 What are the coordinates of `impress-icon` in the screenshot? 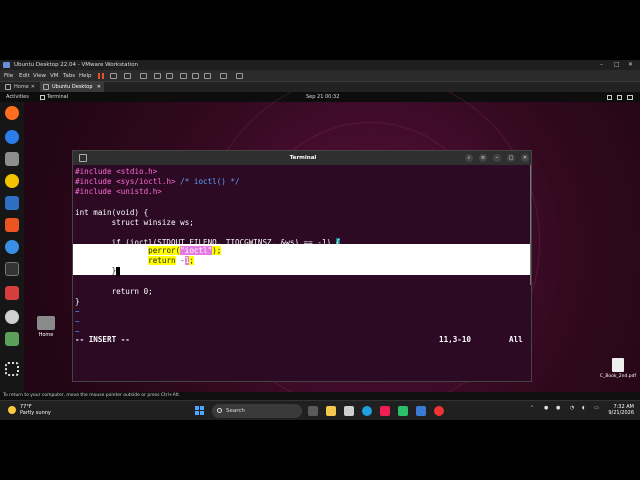 It's located at (12, 293).